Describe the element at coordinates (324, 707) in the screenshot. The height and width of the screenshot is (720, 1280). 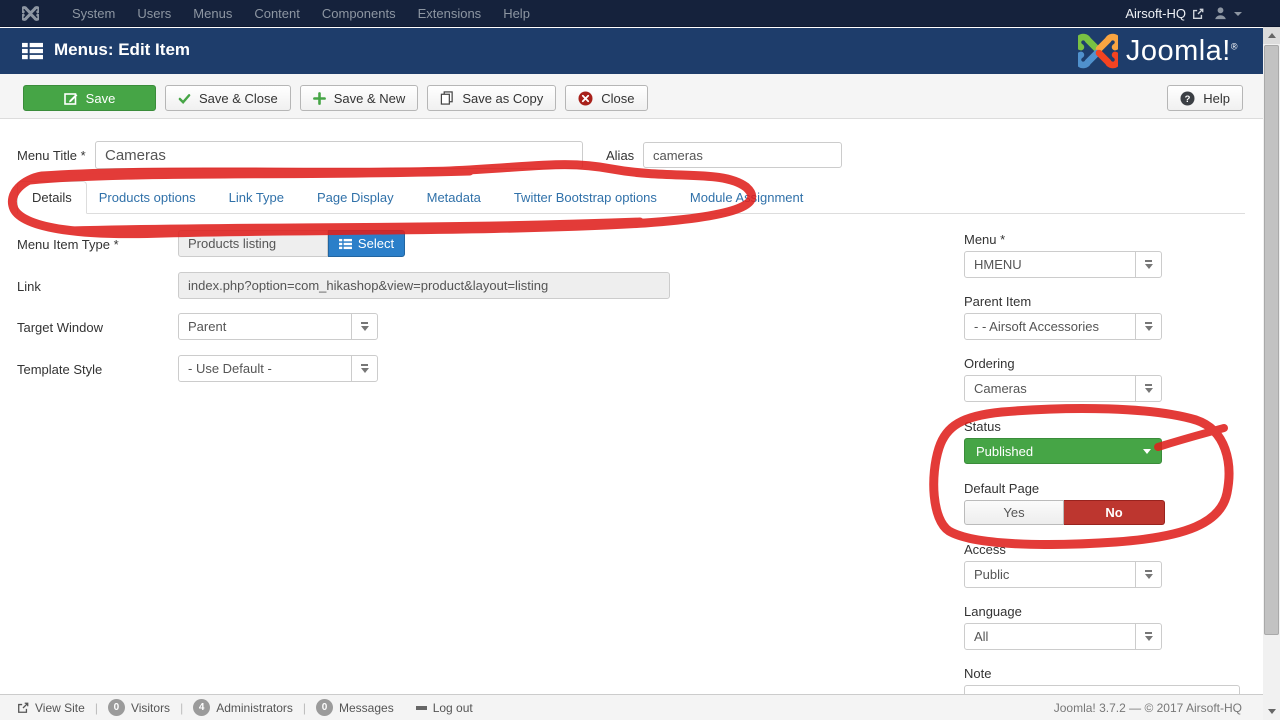
I see `messages-count-badge: 0` at that location.